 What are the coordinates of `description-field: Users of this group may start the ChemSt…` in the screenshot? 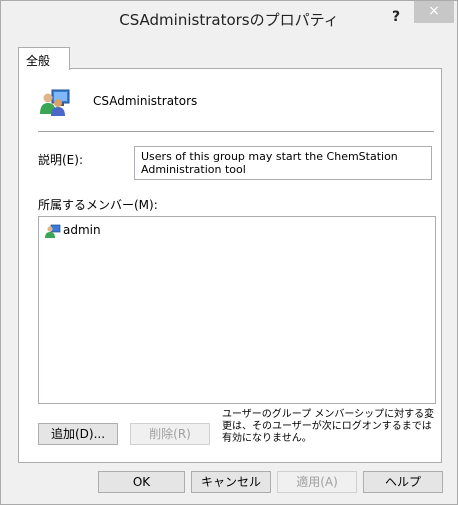 It's located at (283, 163).